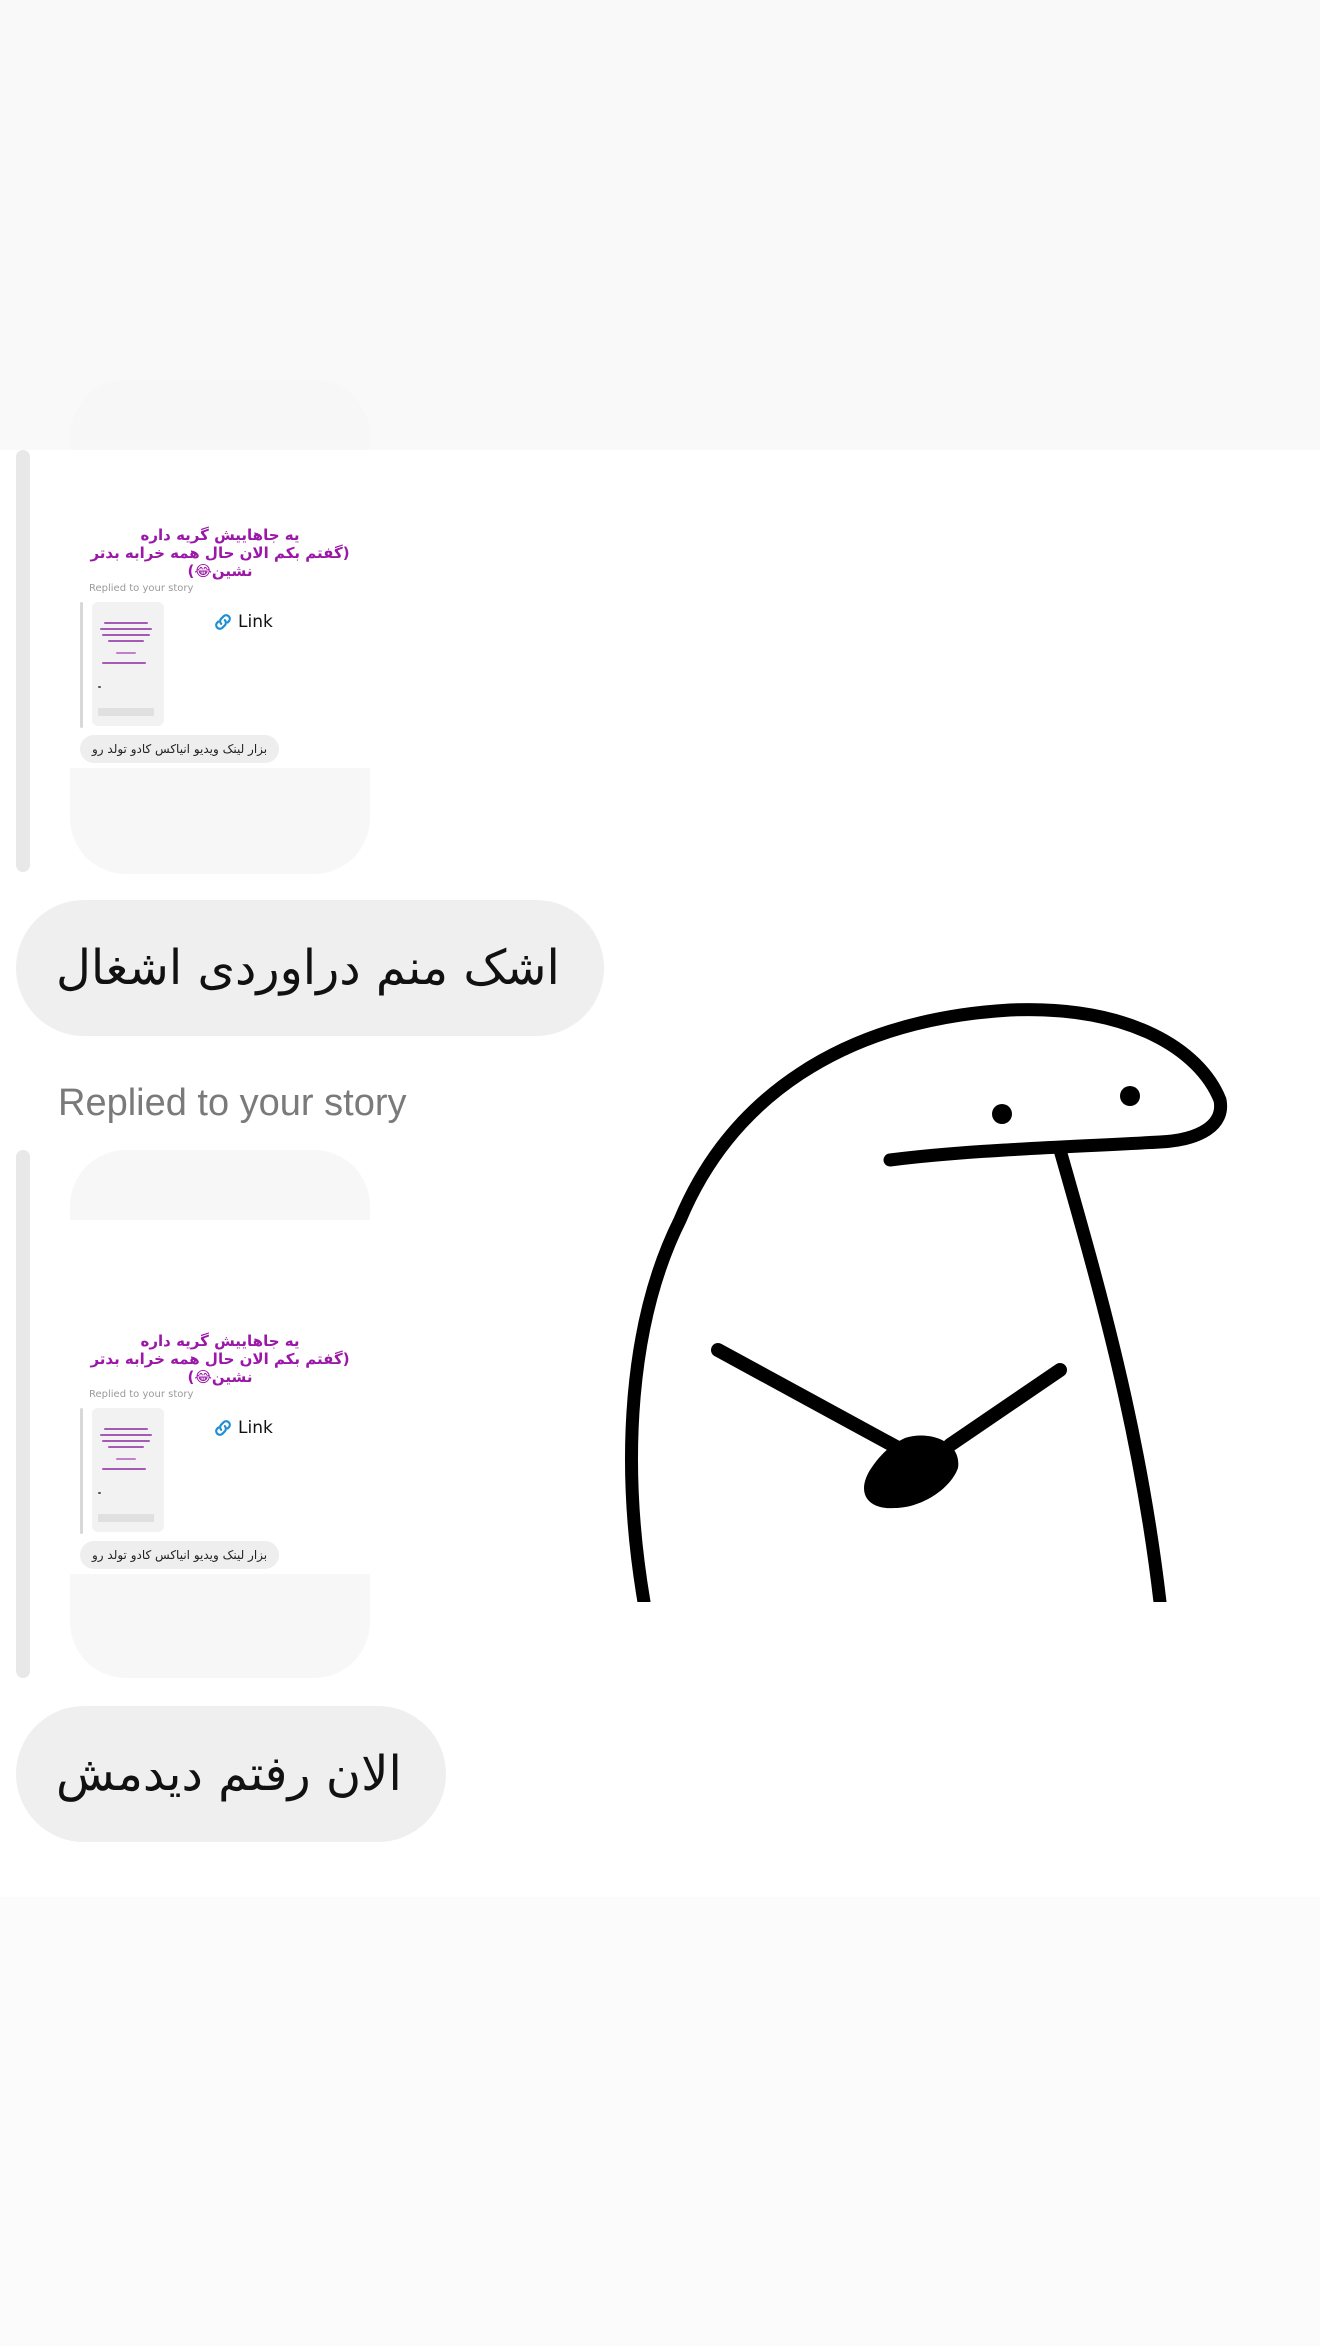 Image resolution: width=1320 pixels, height=2346 pixels. What do you see at coordinates (930, 1296) in the screenshot?
I see `flork-sticker-icon` at bounding box center [930, 1296].